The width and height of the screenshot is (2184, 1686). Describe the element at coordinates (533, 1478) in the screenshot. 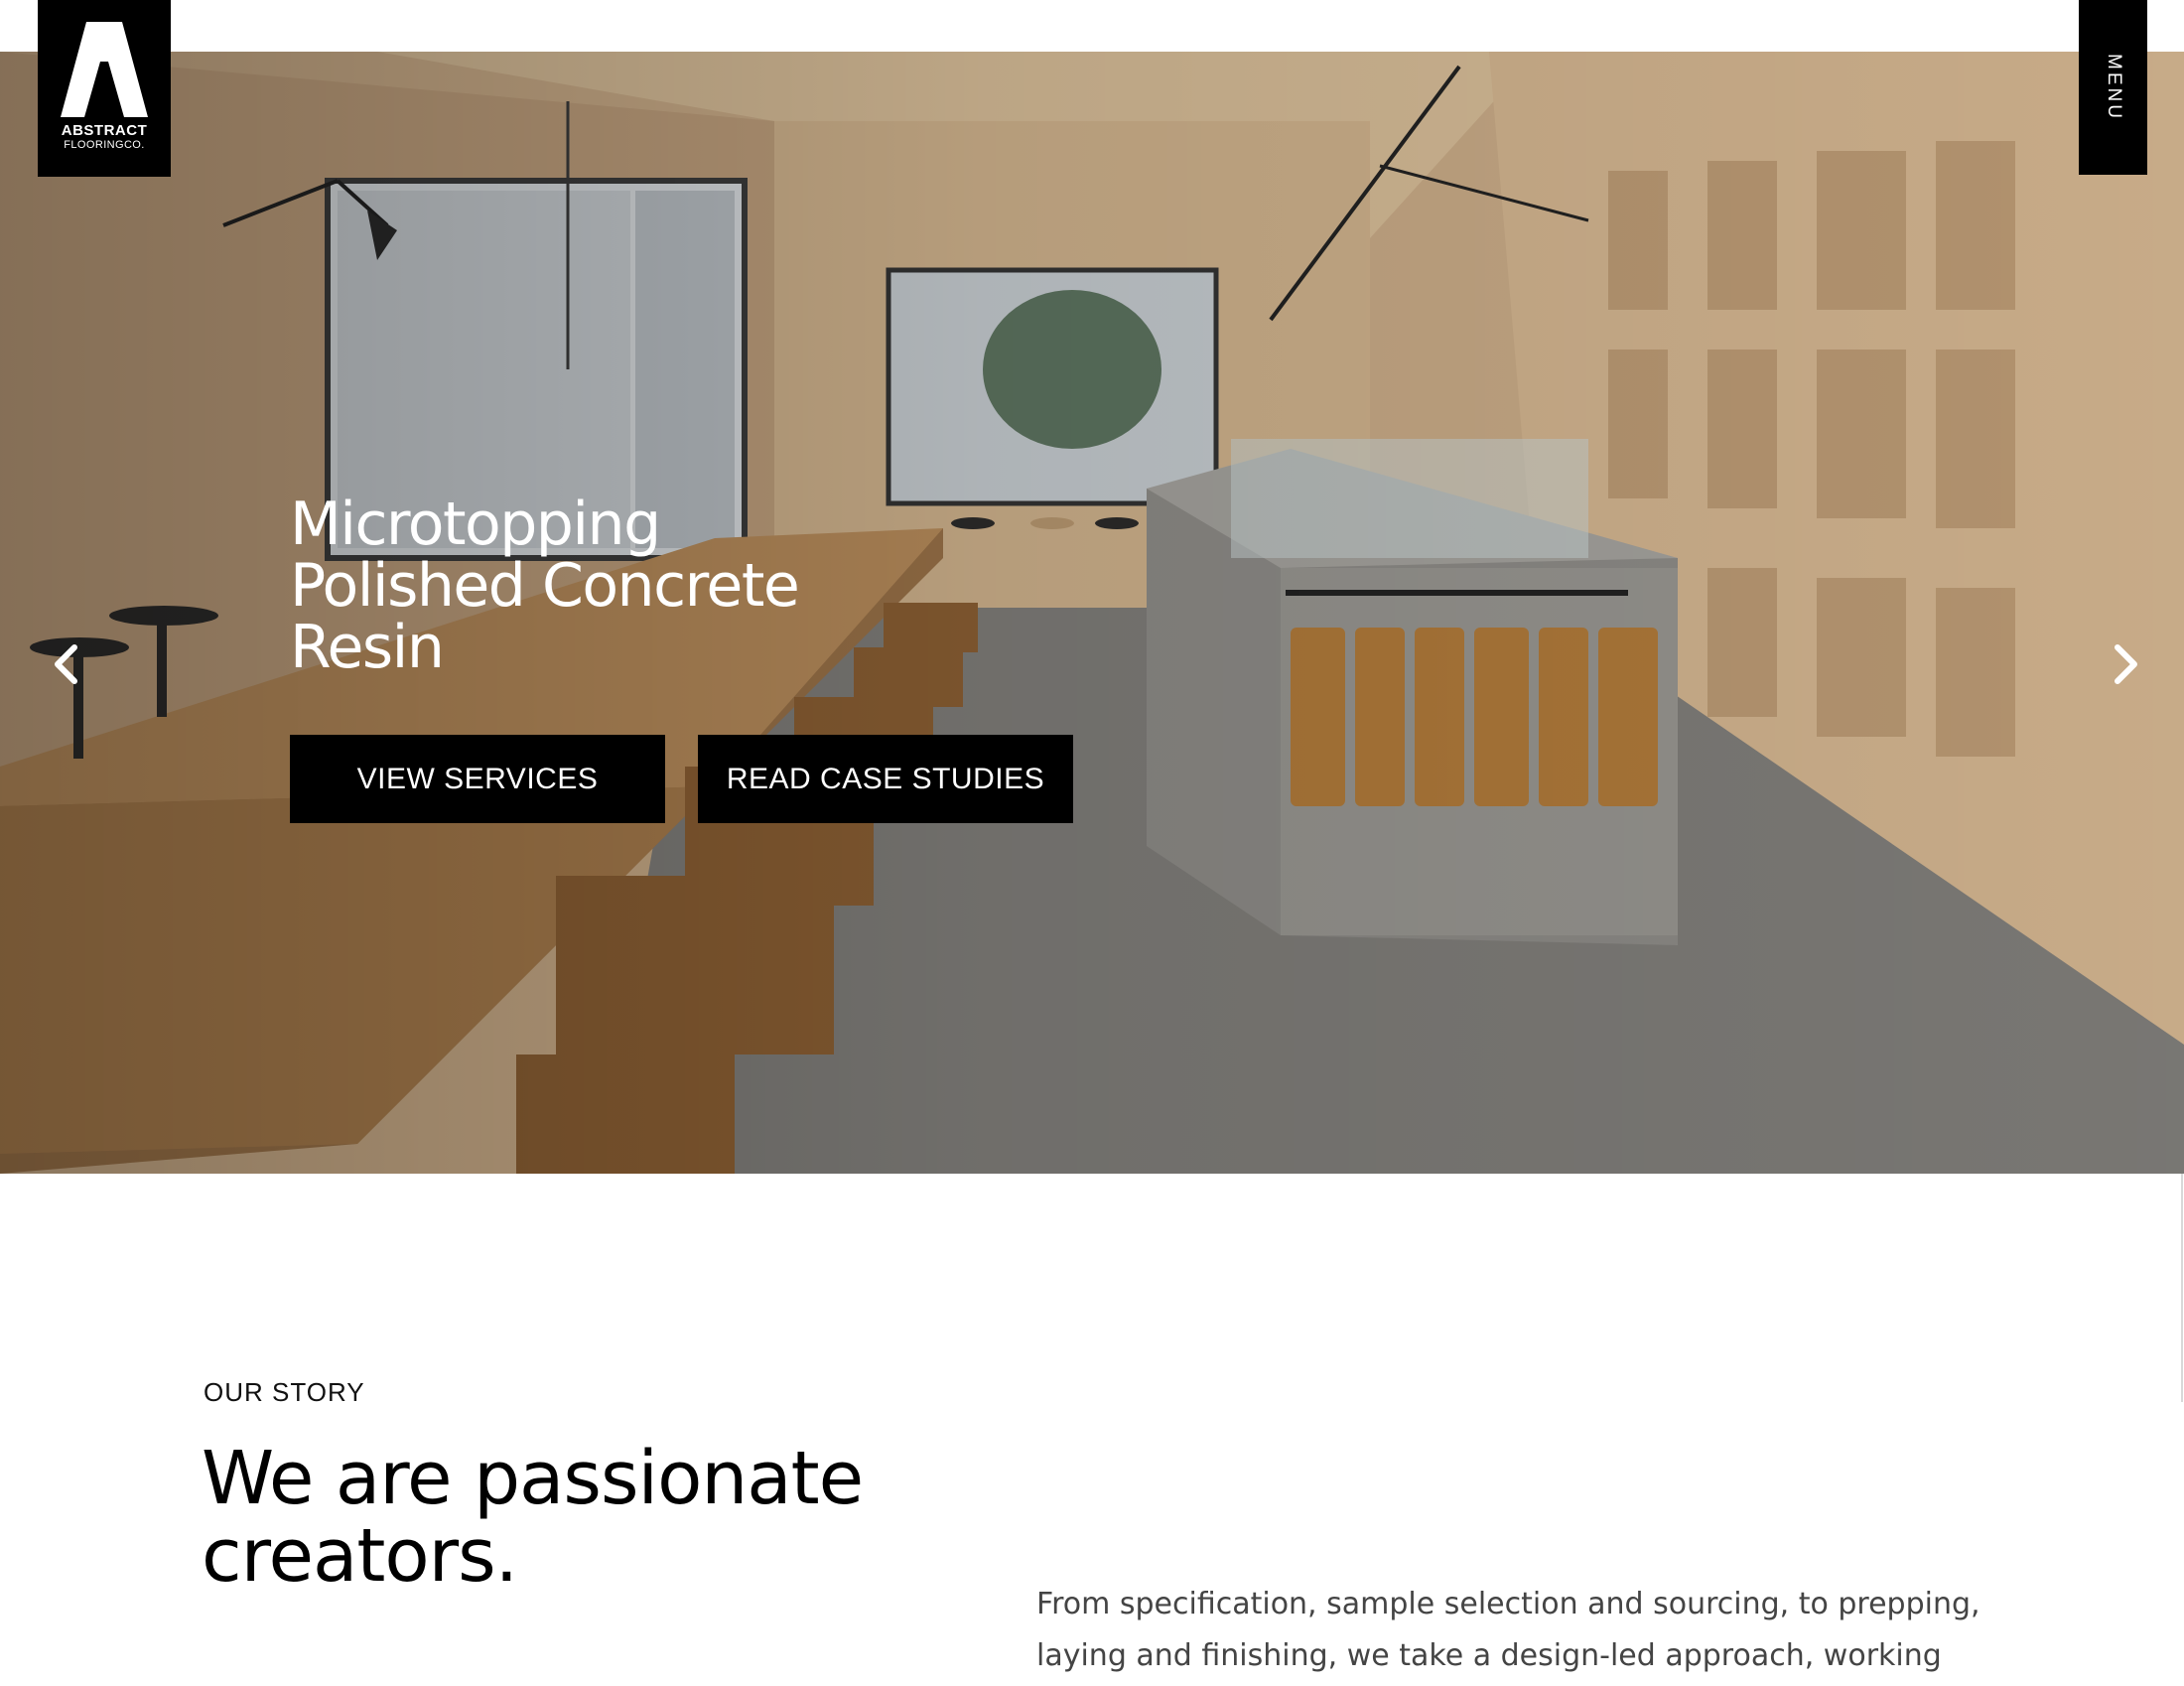

I see `section-heading-line: We are passionate` at that location.